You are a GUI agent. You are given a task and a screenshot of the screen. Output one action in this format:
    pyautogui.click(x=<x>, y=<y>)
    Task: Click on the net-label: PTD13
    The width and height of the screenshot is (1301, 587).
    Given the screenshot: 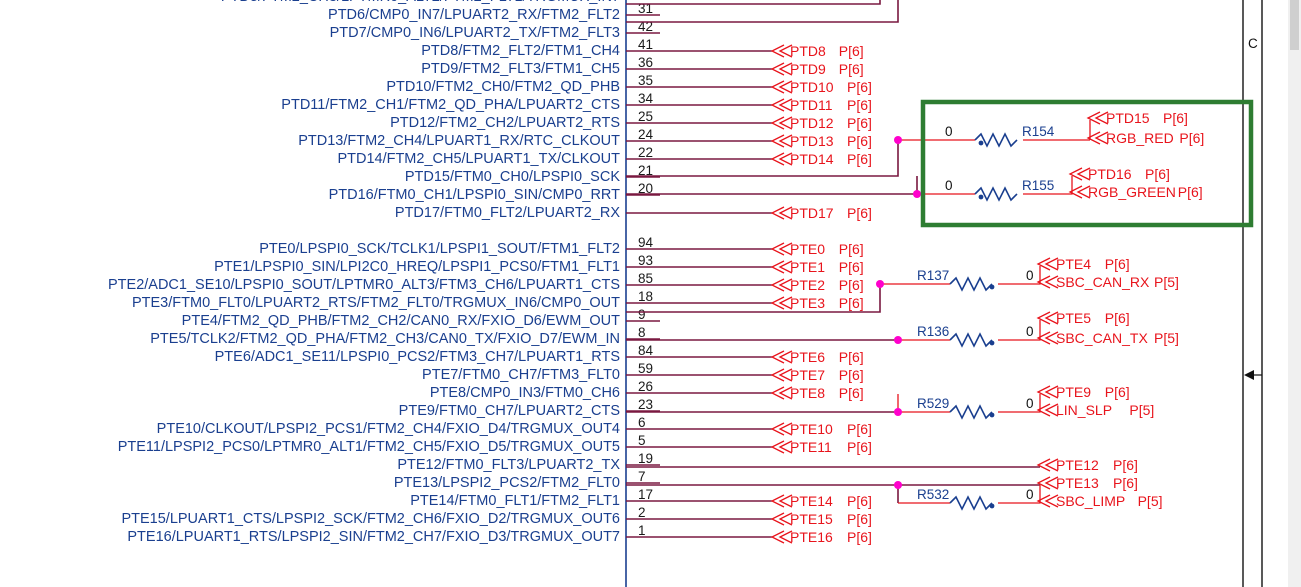 What is the action you would take?
    pyautogui.click(x=812, y=141)
    